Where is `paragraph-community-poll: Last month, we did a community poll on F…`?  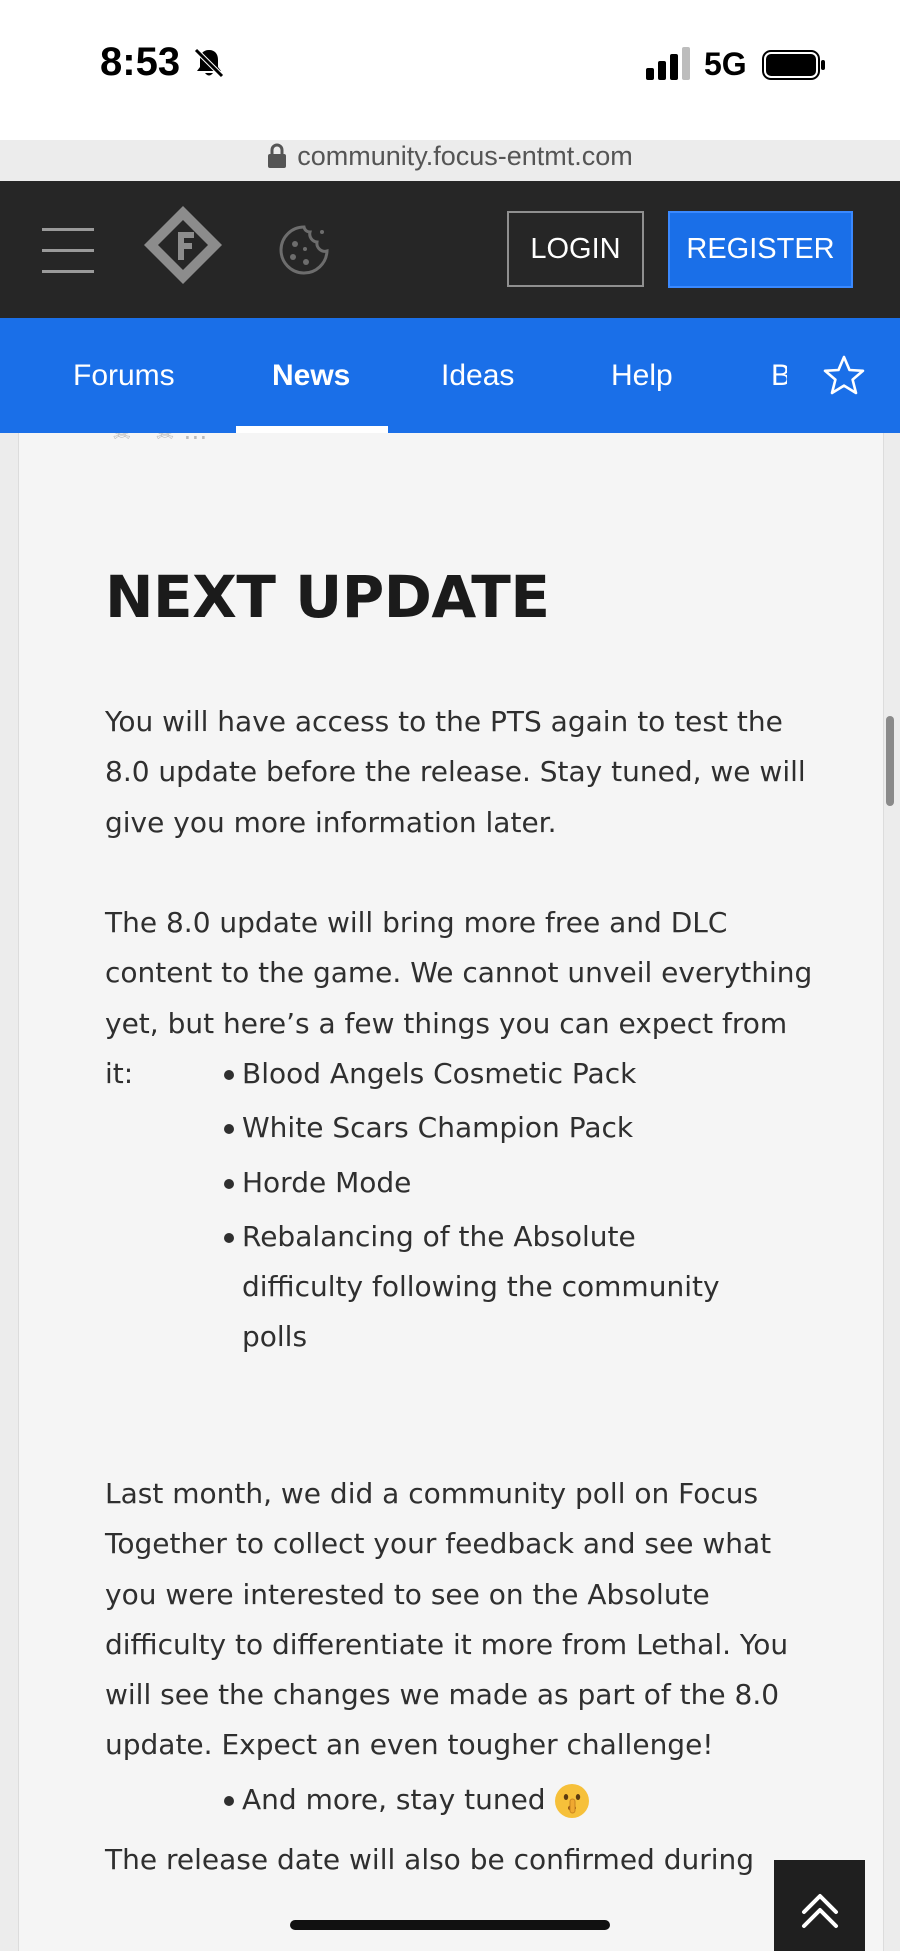
paragraph-community-poll: Last month, we did a community poll on F… is located at coordinates (447, 1619).